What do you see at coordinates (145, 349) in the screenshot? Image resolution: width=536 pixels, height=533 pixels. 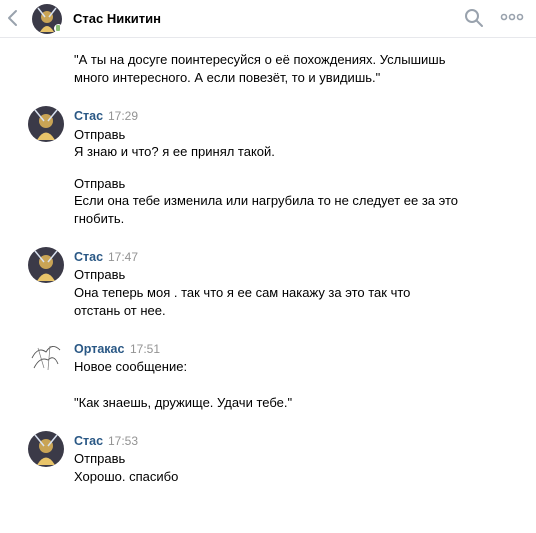 I see `message-time: 17:51` at bounding box center [145, 349].